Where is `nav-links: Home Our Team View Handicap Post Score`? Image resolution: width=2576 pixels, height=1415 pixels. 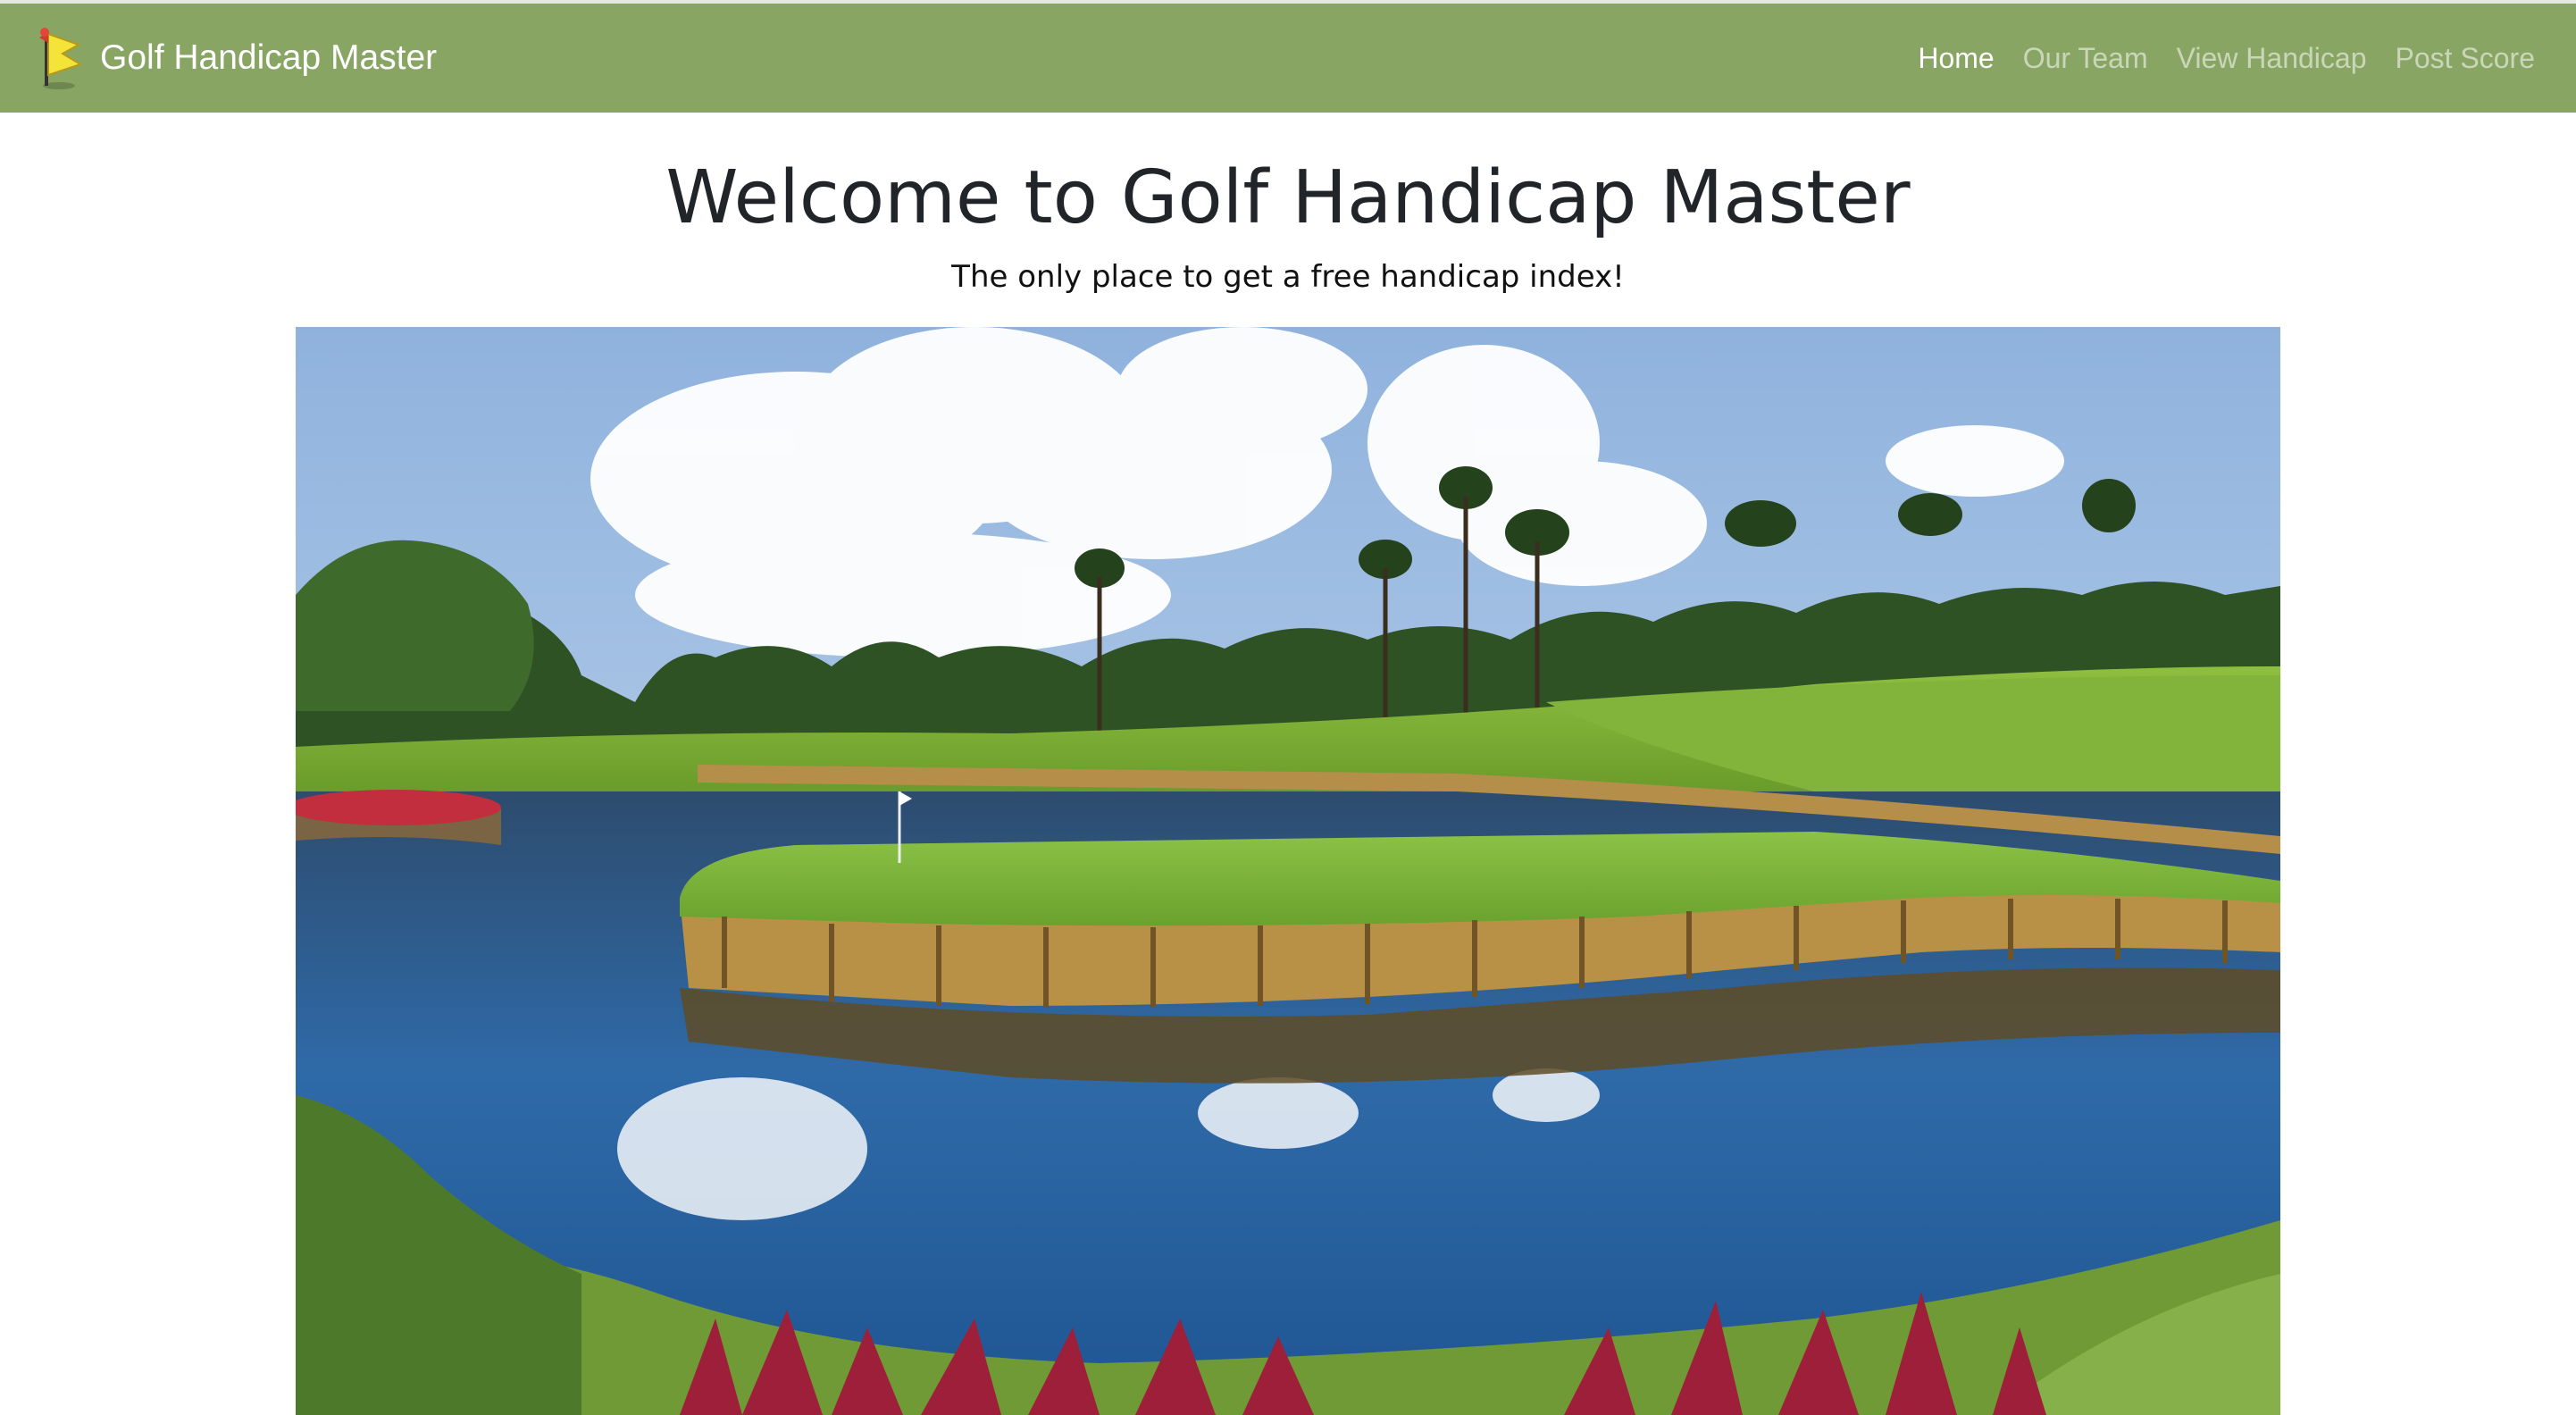
nav-links: Home Our Team View Handicap Post Score is located at coordinates (2227, 58).